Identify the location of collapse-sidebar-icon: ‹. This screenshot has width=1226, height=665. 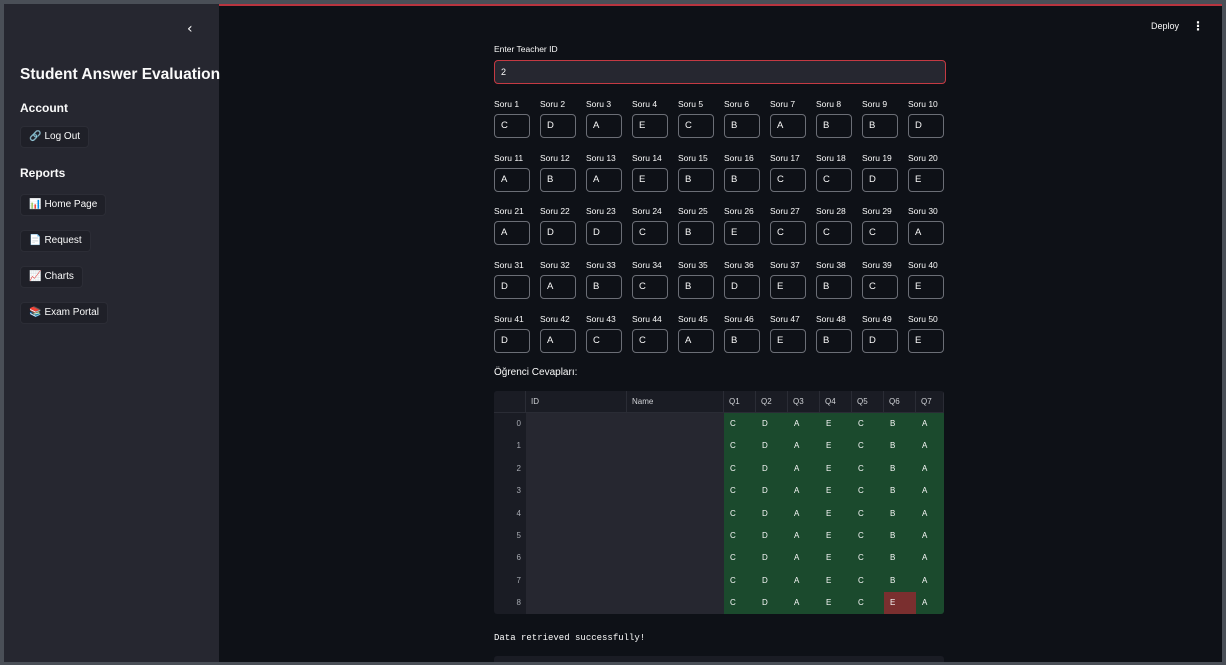
(193, 29).